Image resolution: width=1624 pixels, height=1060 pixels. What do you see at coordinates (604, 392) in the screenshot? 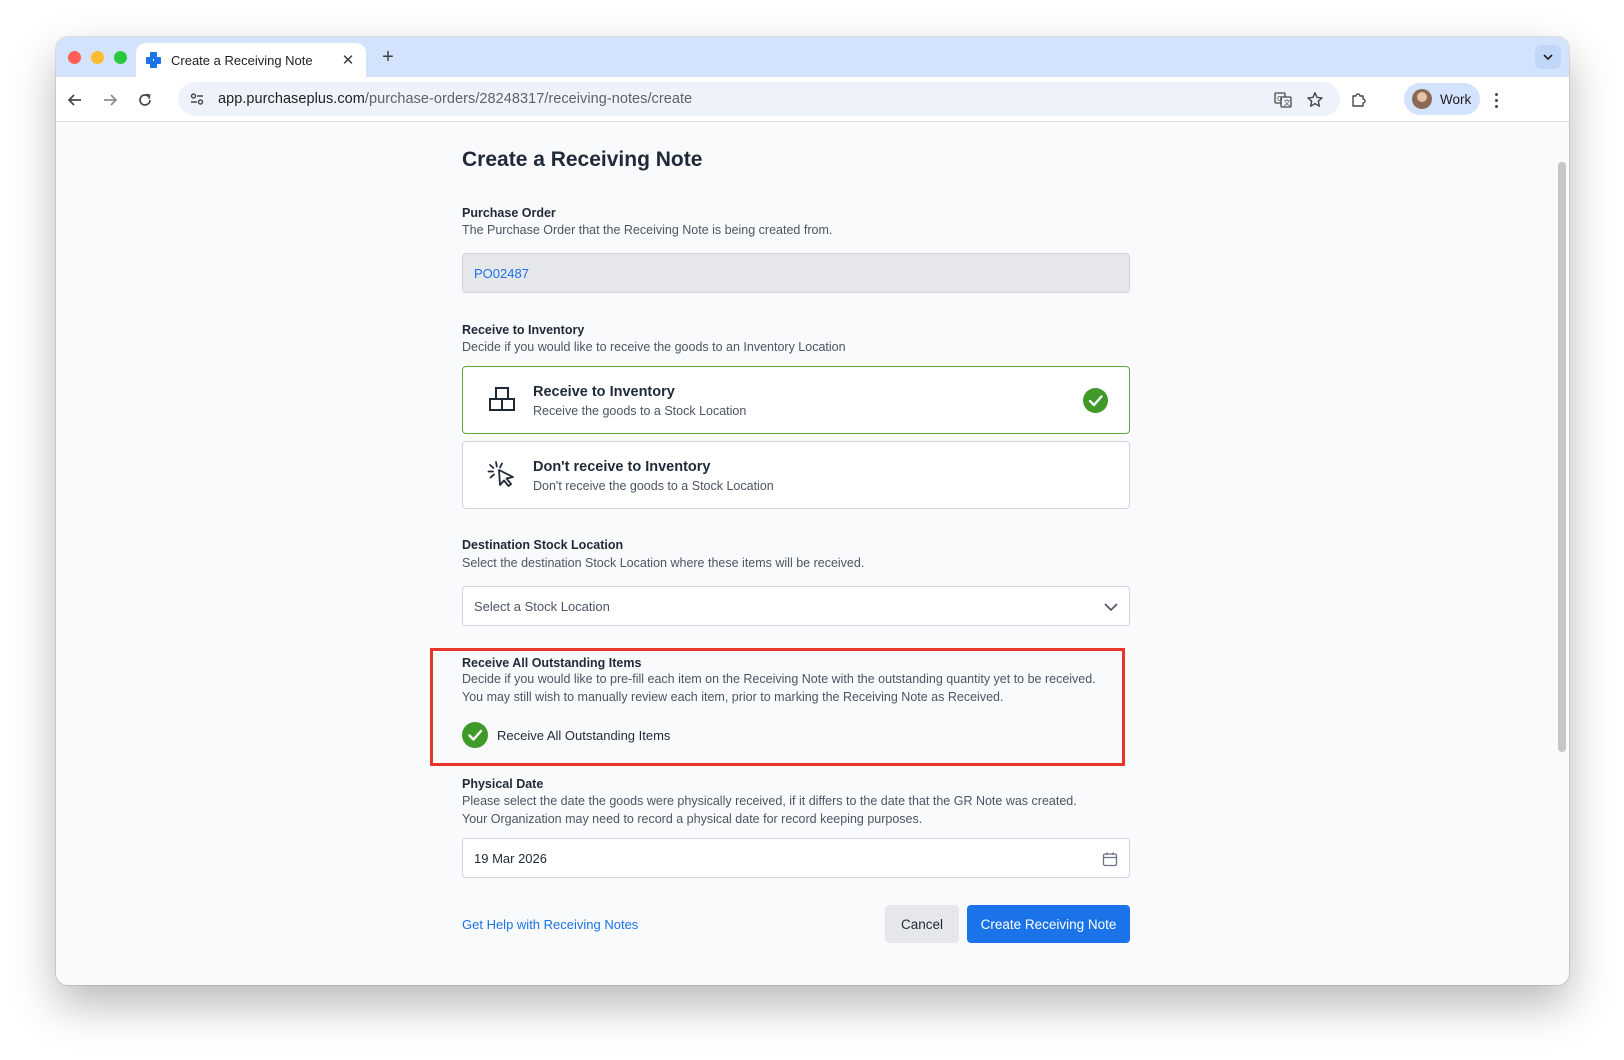
I see `option-title: Receive to Inventory` at bounding box center [604, 392].